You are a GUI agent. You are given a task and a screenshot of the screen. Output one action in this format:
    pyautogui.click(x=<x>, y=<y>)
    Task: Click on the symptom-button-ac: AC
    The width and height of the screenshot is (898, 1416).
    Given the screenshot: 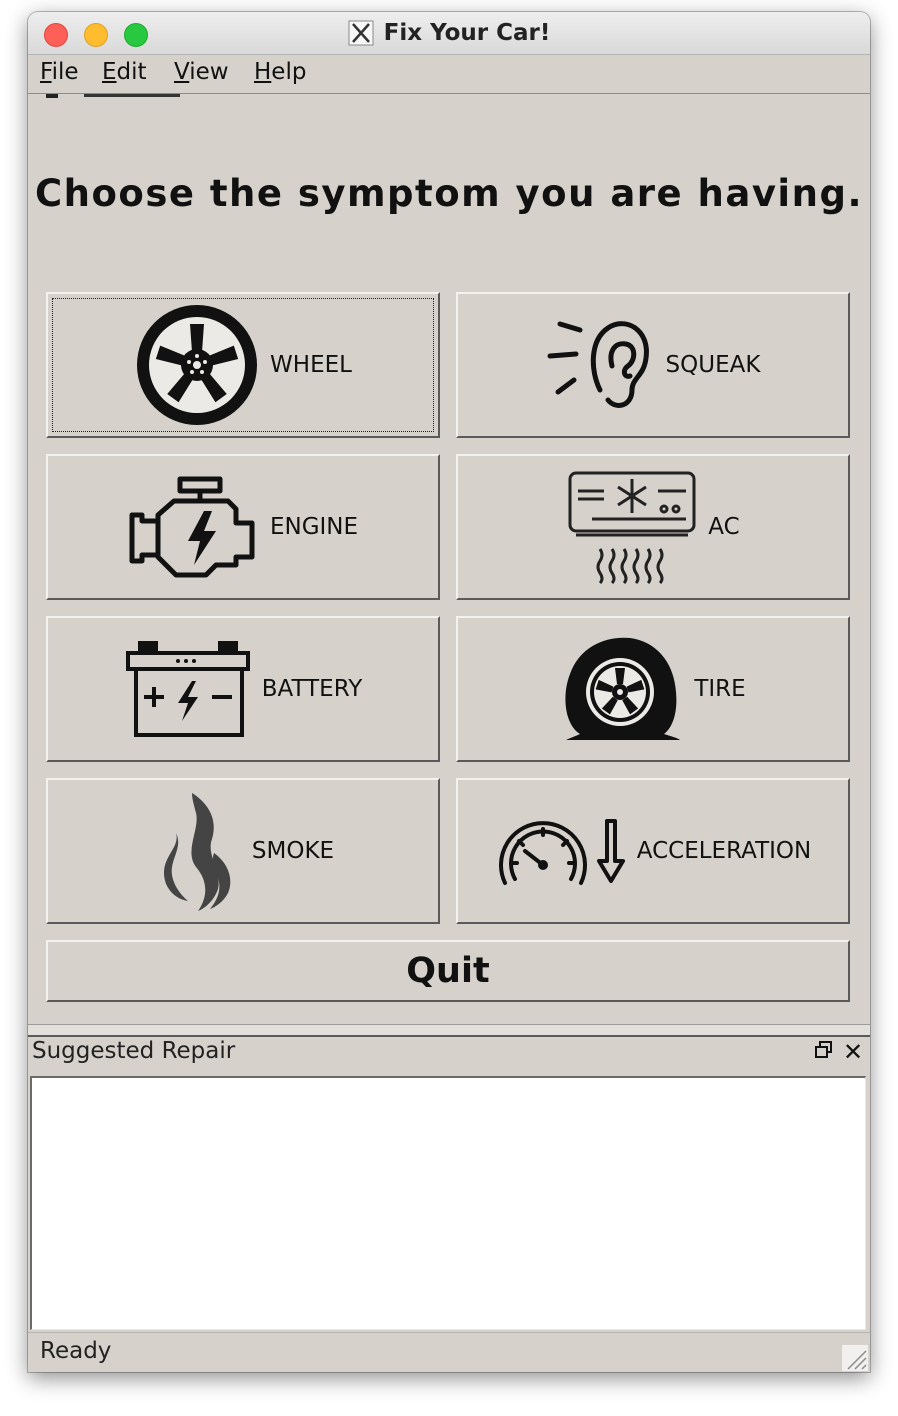 What is the action you would take?
    pyautogui.click(x=653, y=527)
    